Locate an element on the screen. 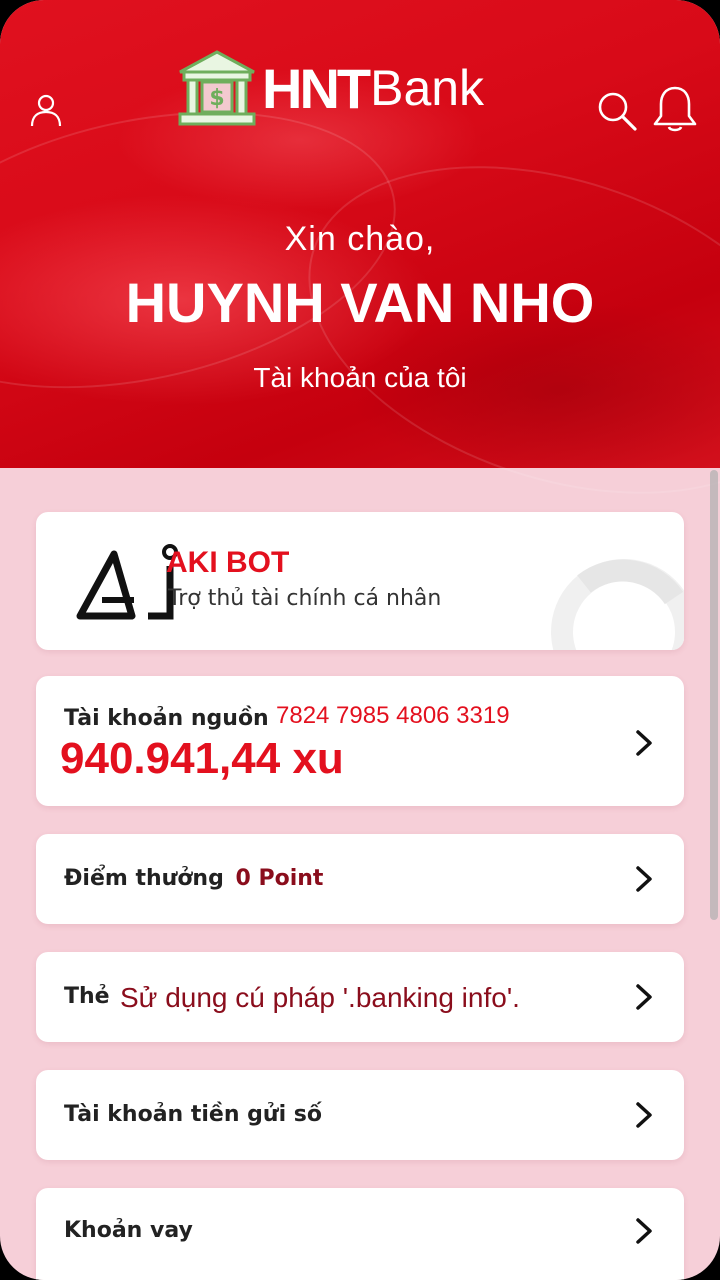  progress-ring-decoration is located at coordinates (617, 604).